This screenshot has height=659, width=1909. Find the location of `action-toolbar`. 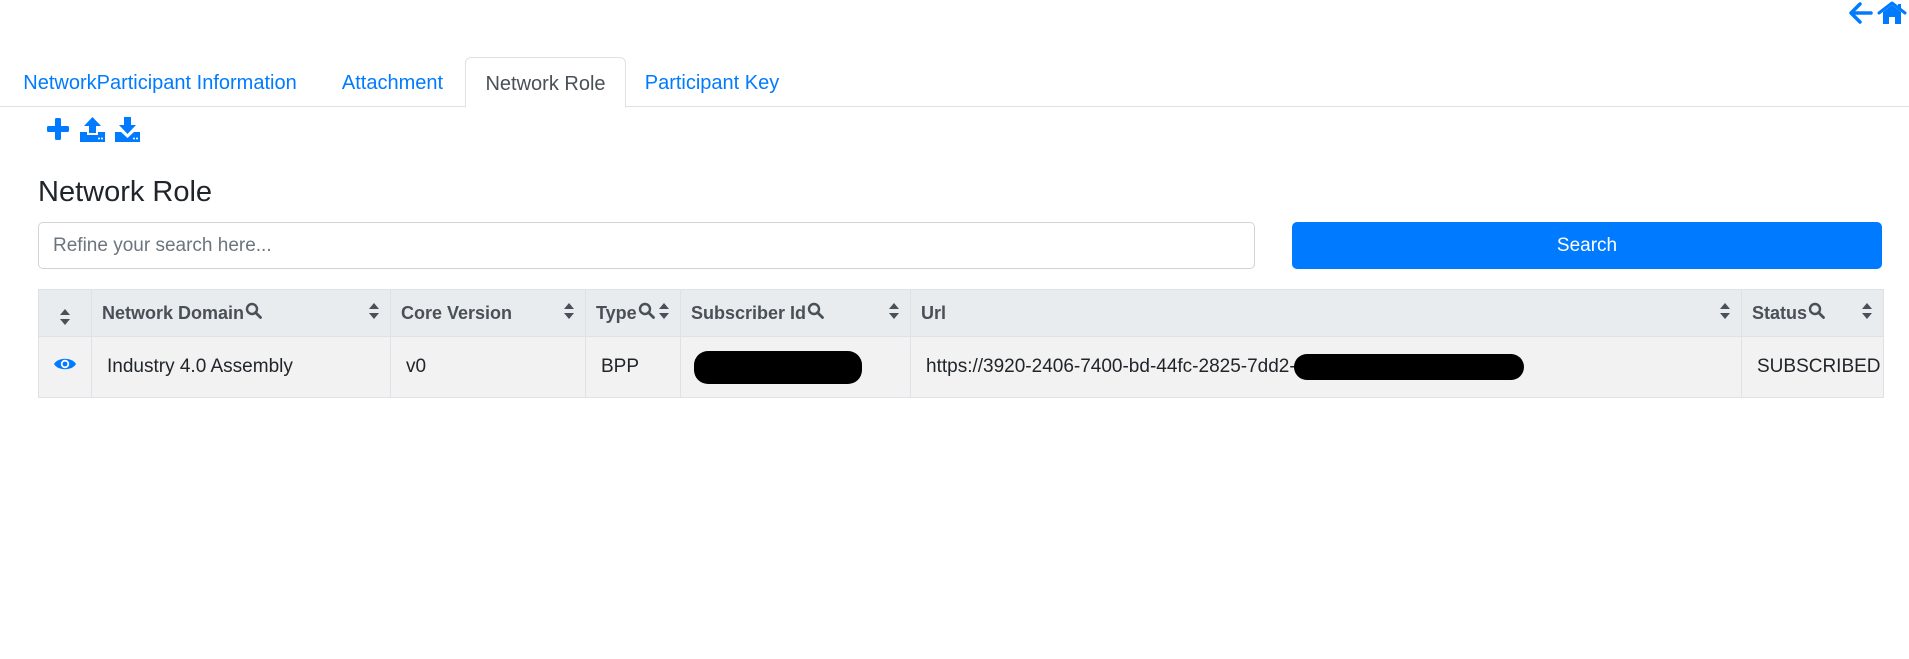

action-toolbar is located at coordinates (93, 132).